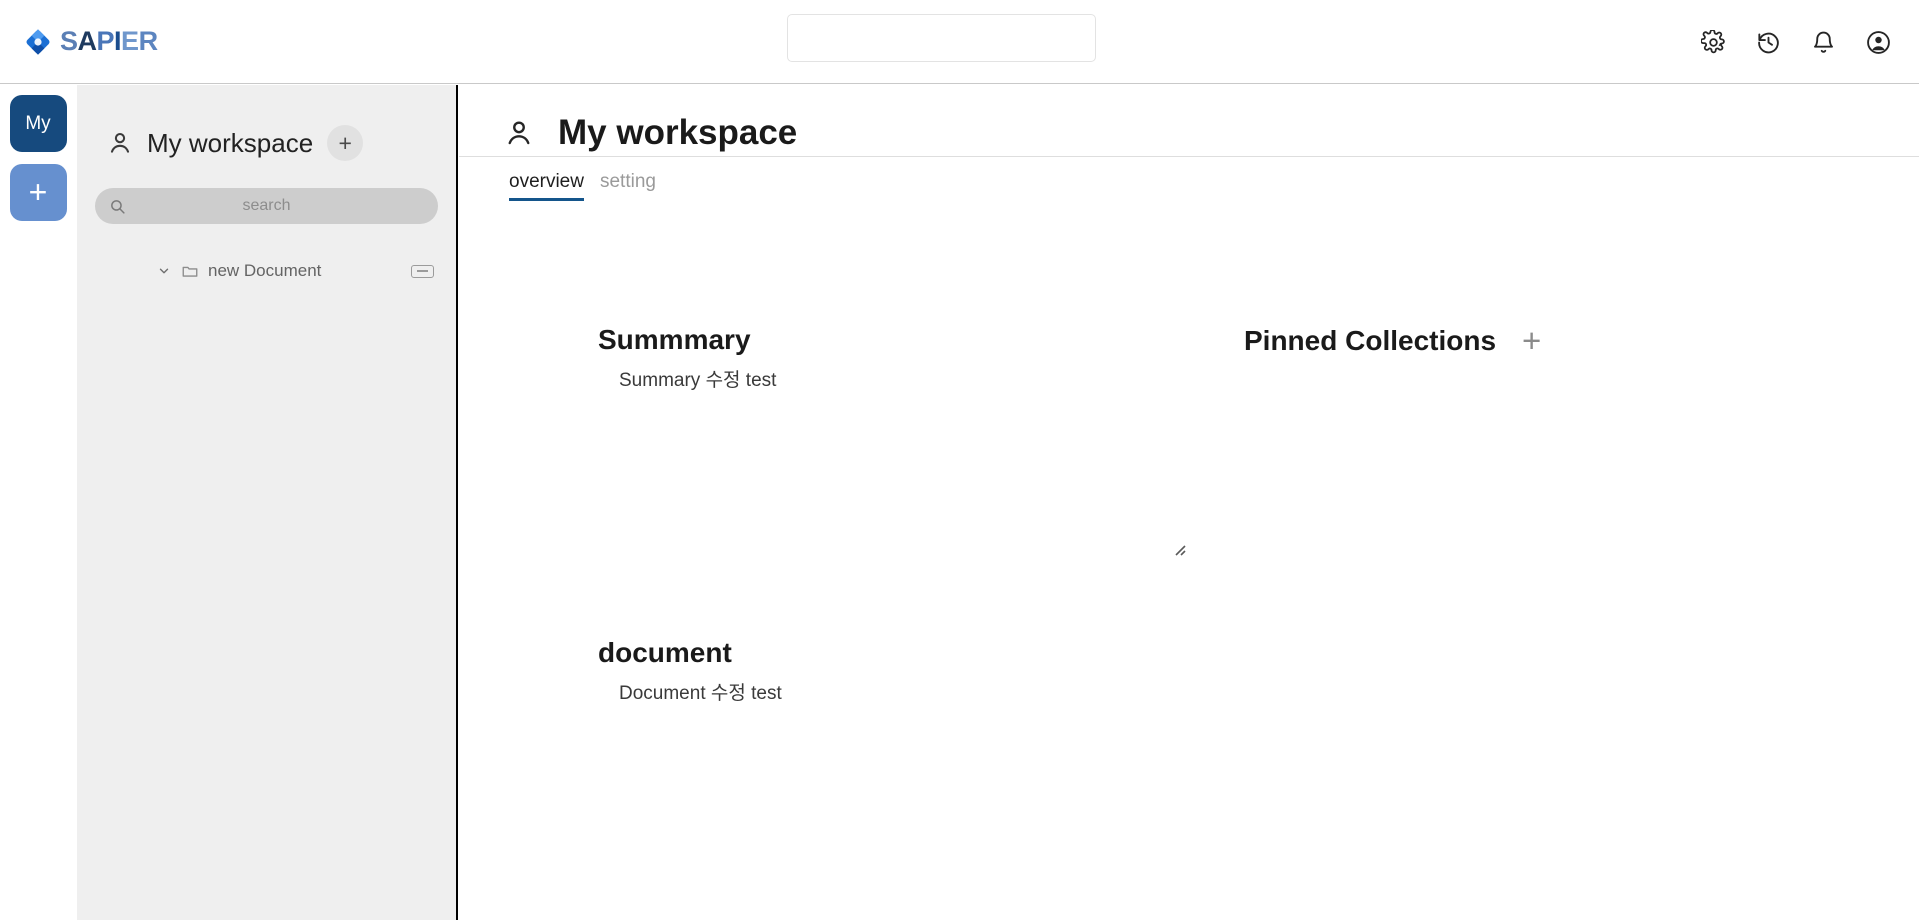  I want to click on workspace-rail: My +, so click(38, 502).